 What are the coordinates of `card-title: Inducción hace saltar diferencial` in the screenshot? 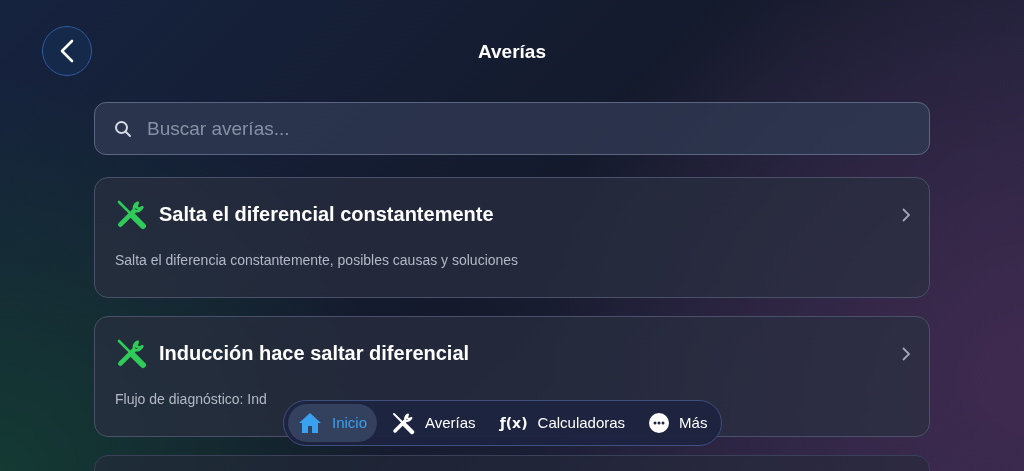 It's located at (314, 353).